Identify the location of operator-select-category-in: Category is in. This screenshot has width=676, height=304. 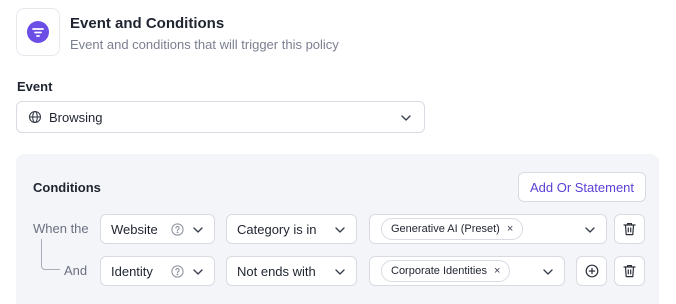
(291, 229).